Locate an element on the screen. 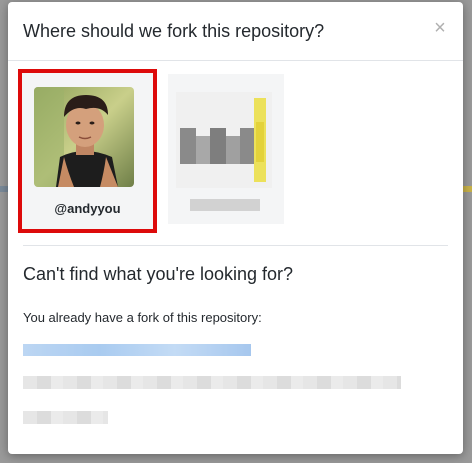 The height and width of the screenshot is (463, 472). owner-option-organization is located at coordinates (226, 149).